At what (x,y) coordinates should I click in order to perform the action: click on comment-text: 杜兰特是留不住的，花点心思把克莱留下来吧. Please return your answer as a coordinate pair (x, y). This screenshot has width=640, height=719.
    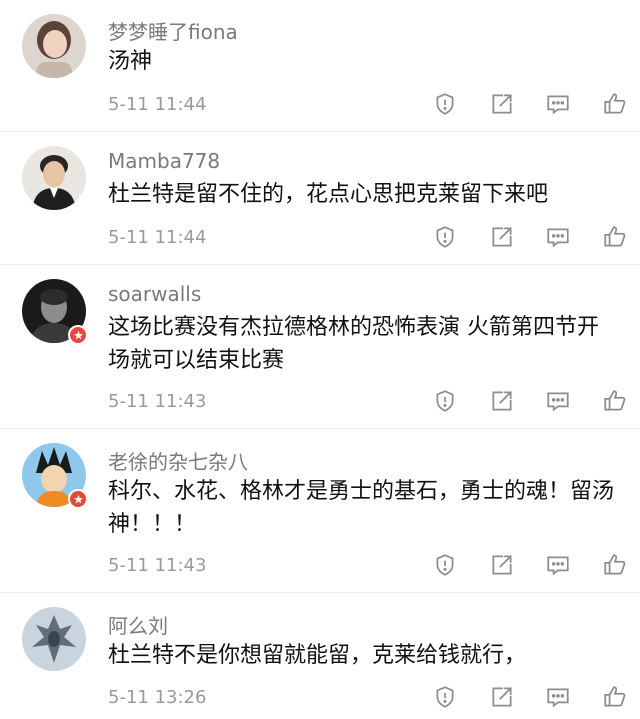
    Looking at the image, I should click on (328, 194).